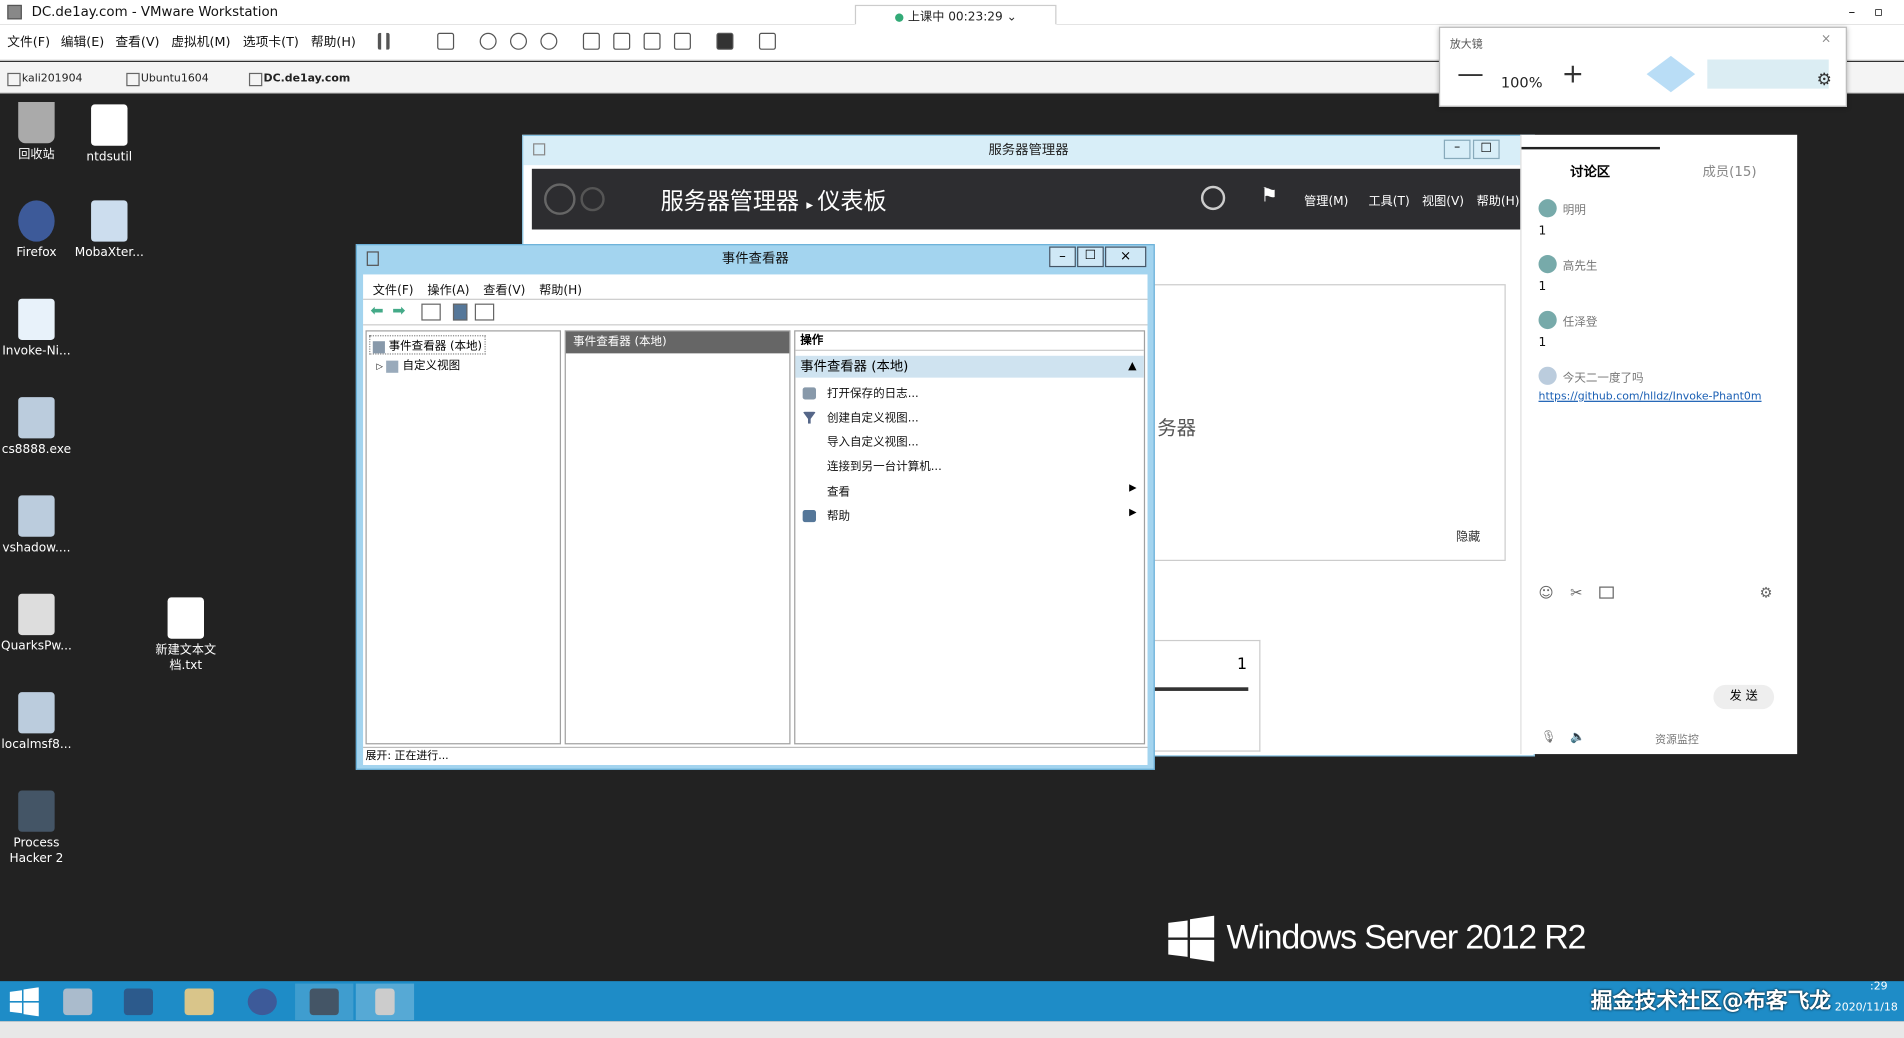 This screenshot has width=1904, height=1038. What do you see at coordinates (1766, 592) in the screenshot?
I see `settings-icon: ⚙` at bounding box center [1766, 592].